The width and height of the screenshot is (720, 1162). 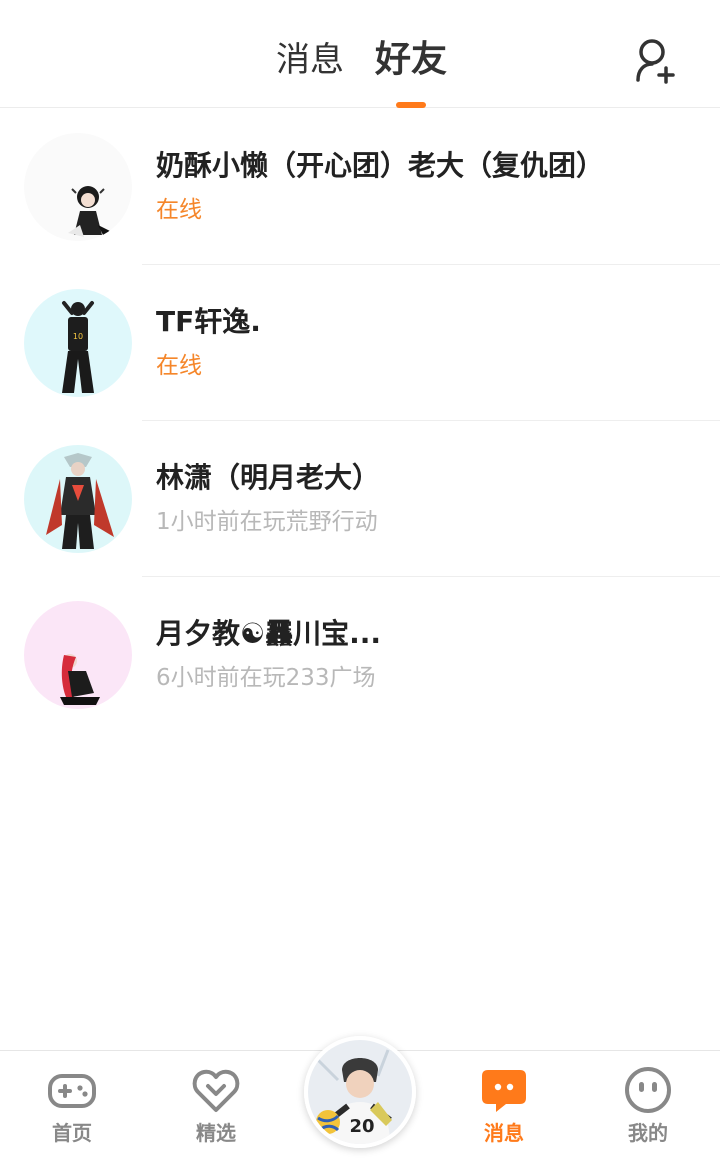 What do you see at coordinates (360, 499) in the screenshot?
I see `friend-row: 林潇（明月老大） 1小时前在玩荒野行动` at bounding box center [360, 499].